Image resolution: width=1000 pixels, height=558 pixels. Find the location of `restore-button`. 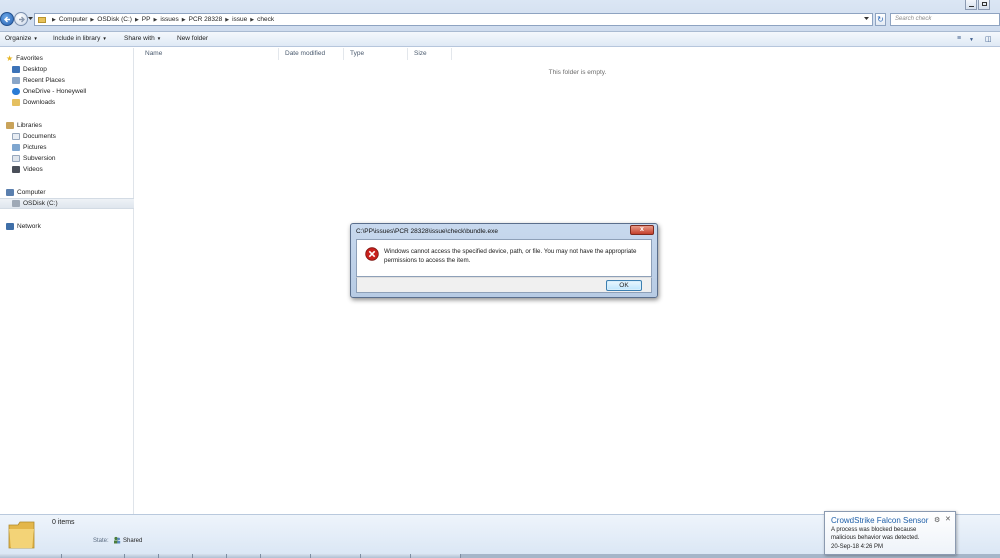

restore-button is located at coordinates (984, 5).